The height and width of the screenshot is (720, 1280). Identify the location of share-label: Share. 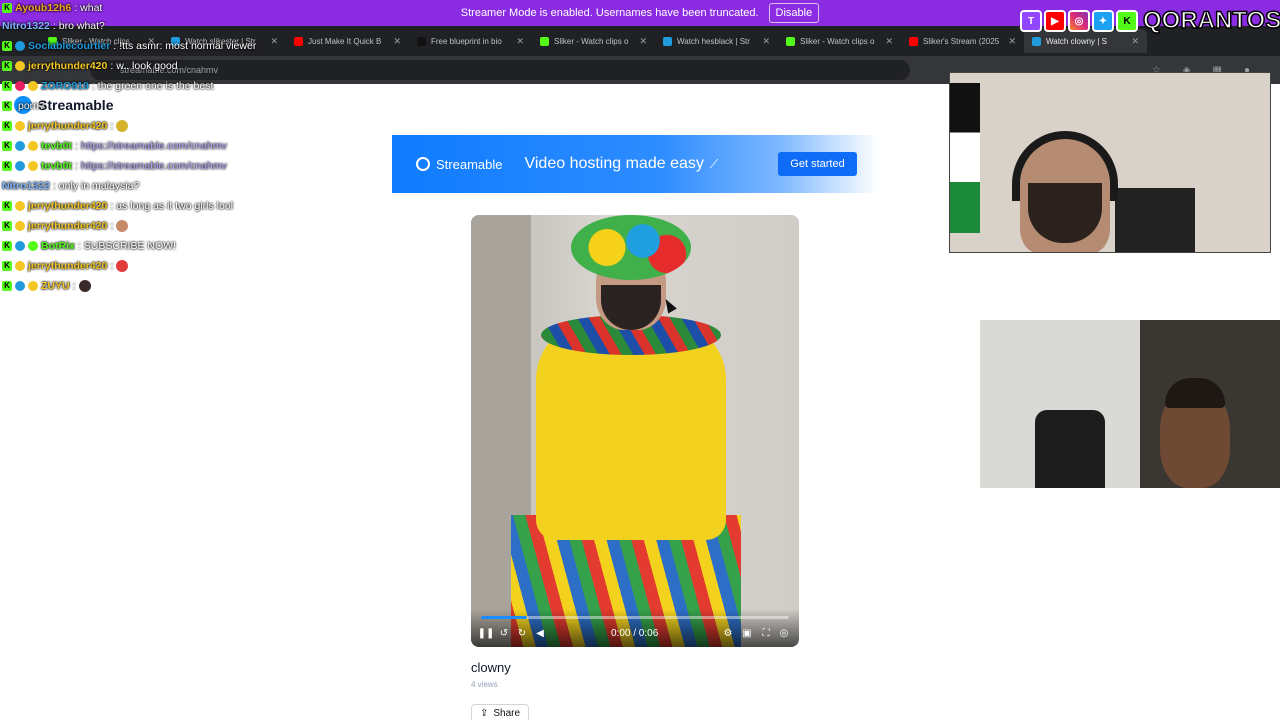
(507, 713).